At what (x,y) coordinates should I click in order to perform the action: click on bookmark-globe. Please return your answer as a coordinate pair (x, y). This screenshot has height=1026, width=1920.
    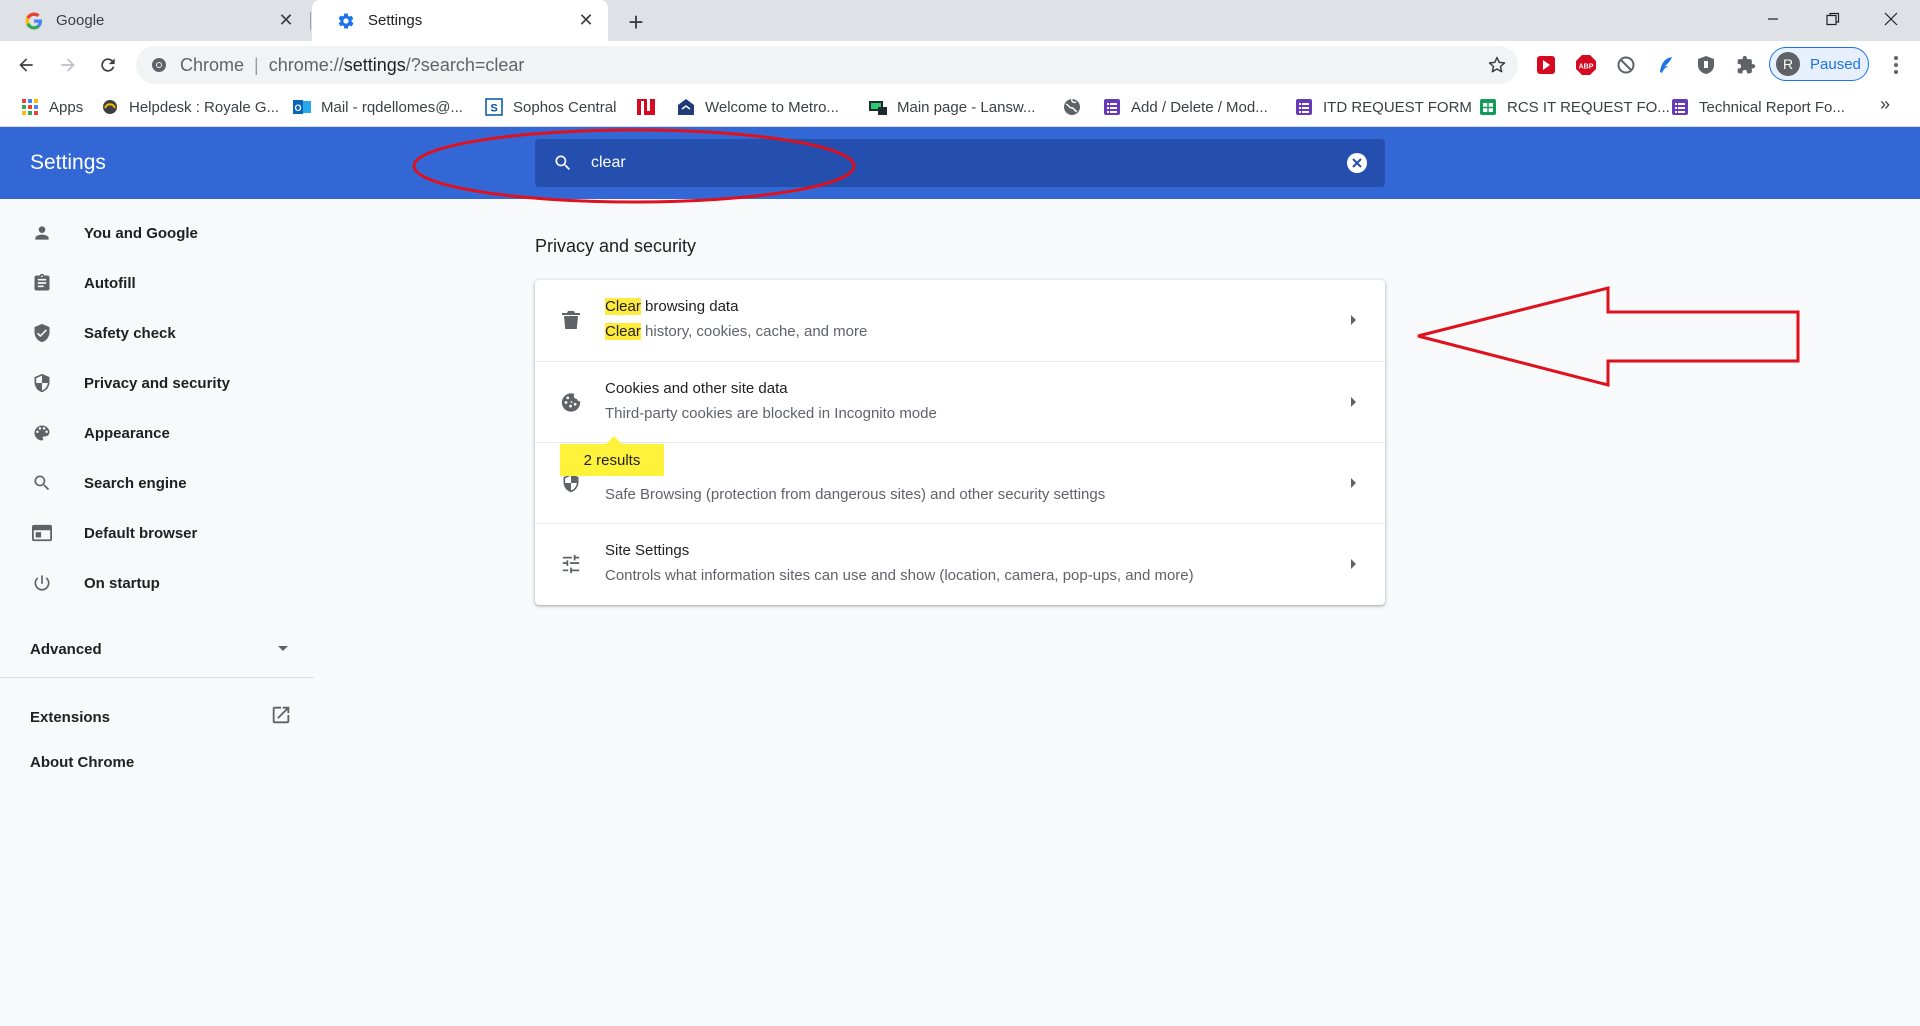
    Looking at the image, I should click on (1076, 107).